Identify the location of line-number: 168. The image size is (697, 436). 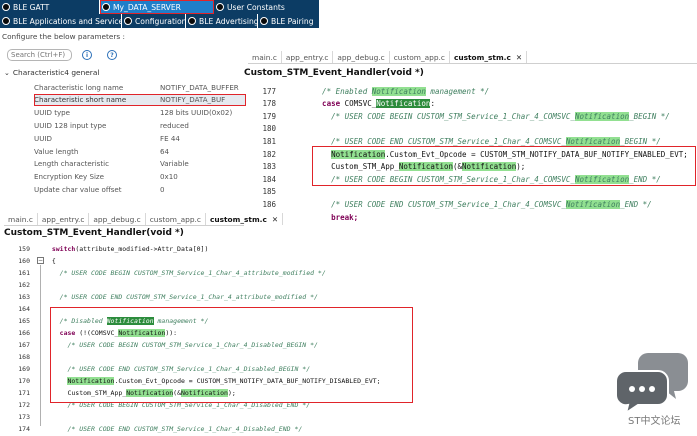
(24, 357).